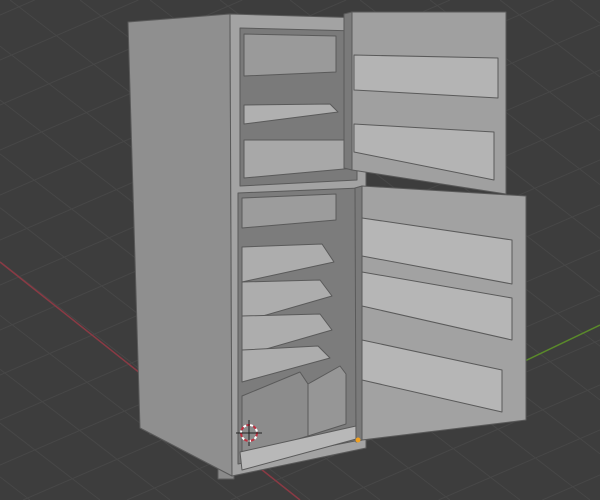 The width and height of the screenshot is (600, 500). Describe the element at coordinates (348, 91) in the screenshot. I see `upper-door-edge` at that location.